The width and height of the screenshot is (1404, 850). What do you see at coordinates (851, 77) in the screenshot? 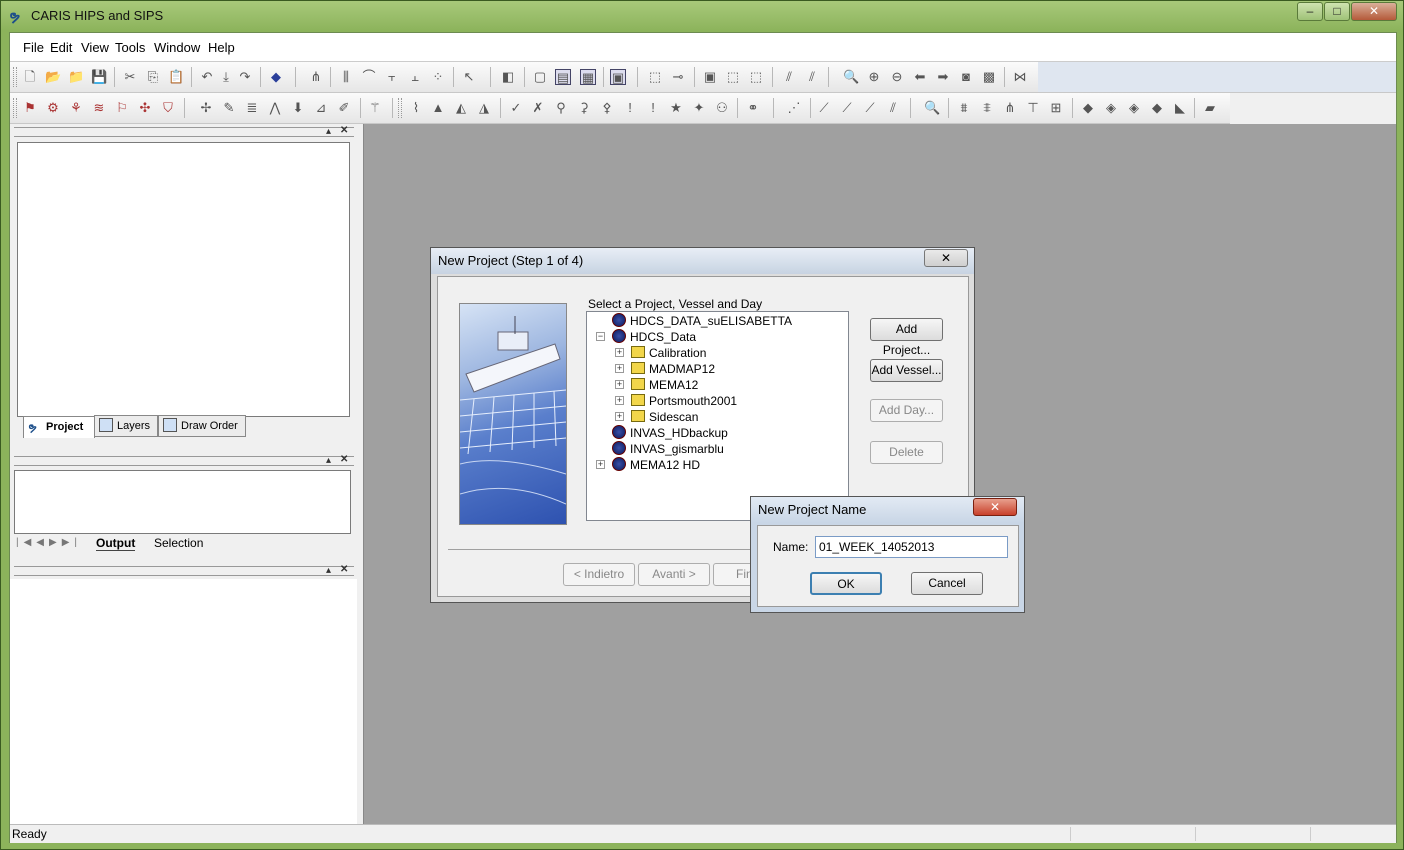
I see `magnifier-icon: 🔍` at bounding box center [851, 77].